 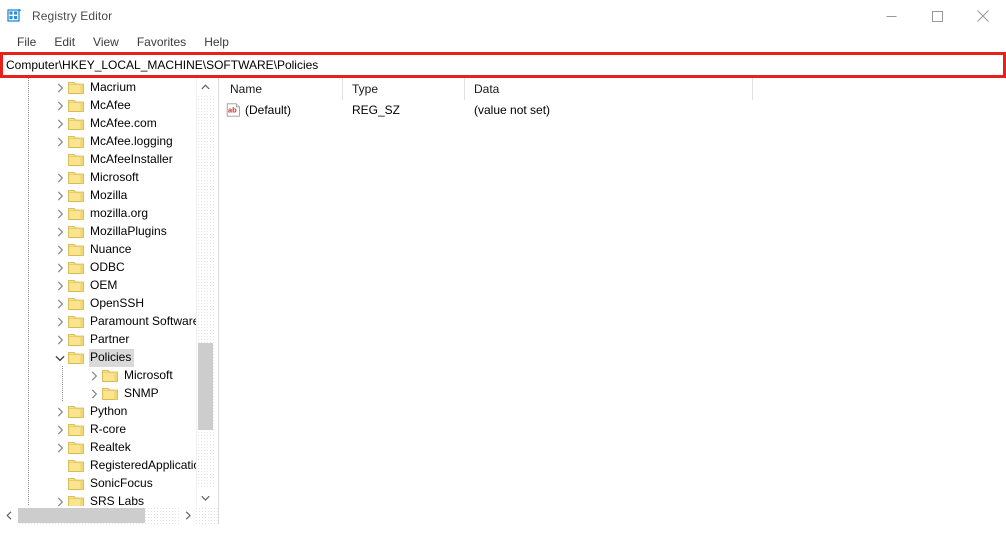 What do you see at coordinates (98, 142) in the screenshot?
I see `tree-item-mcafee-logging: McAfee.logging` at bounding box center [98, 142].